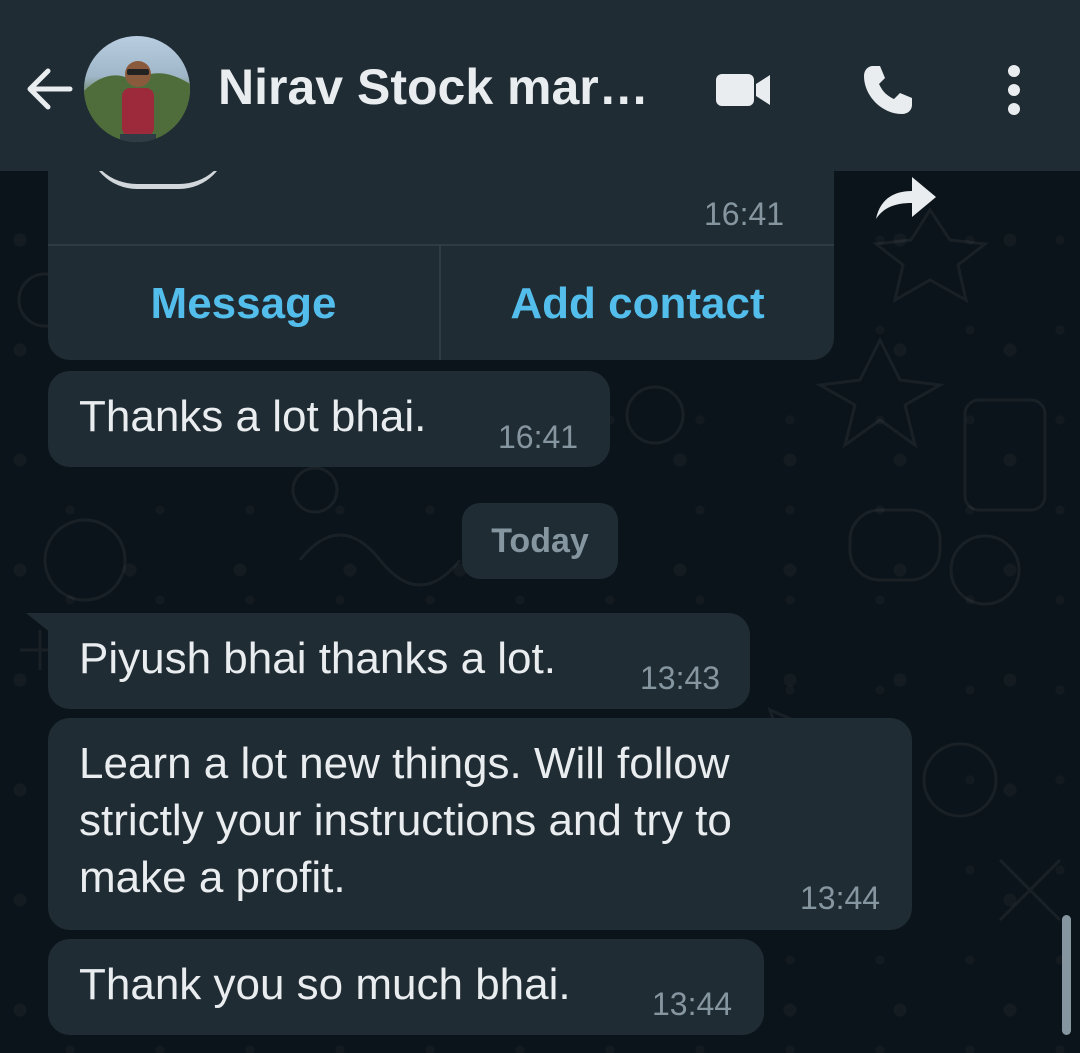  What do you see at coordinates (742, 90) in the screenshot?
I see `video-camera-icon` at bounding box center [742, 90].